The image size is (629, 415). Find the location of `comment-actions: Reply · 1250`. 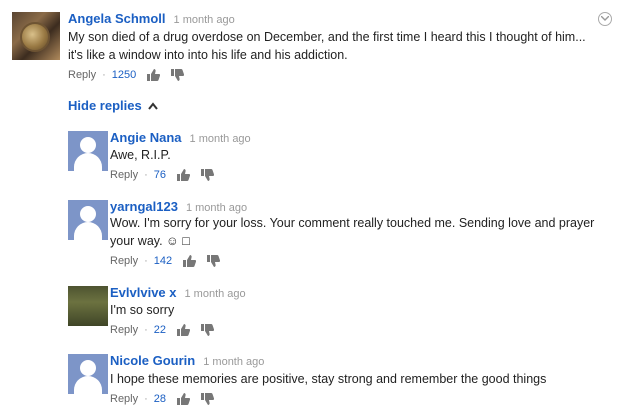

comment-actions: Reply · 1250 is located at coordinates (126, 75).